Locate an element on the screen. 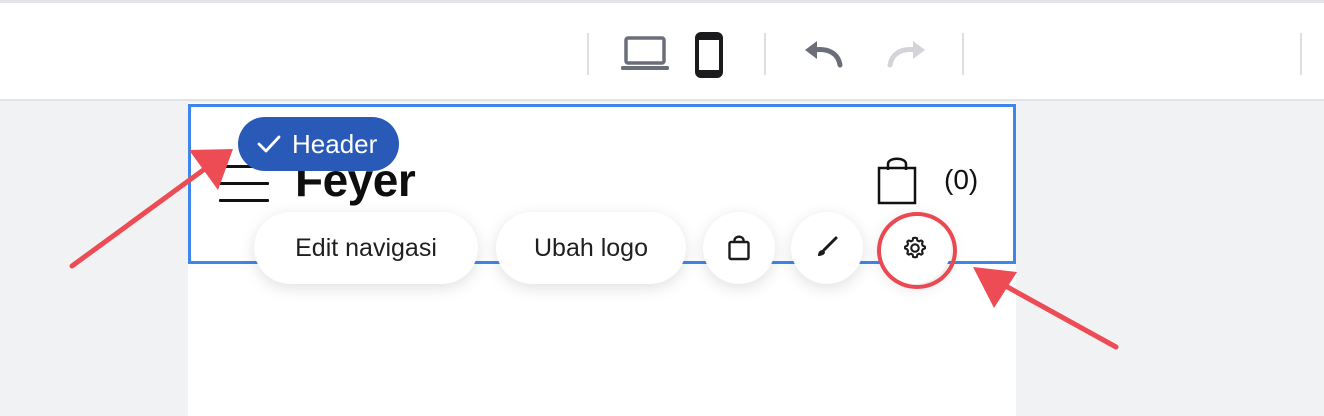 The image size is (1324, 416). design-style-button is located at coordinates (827, 248).